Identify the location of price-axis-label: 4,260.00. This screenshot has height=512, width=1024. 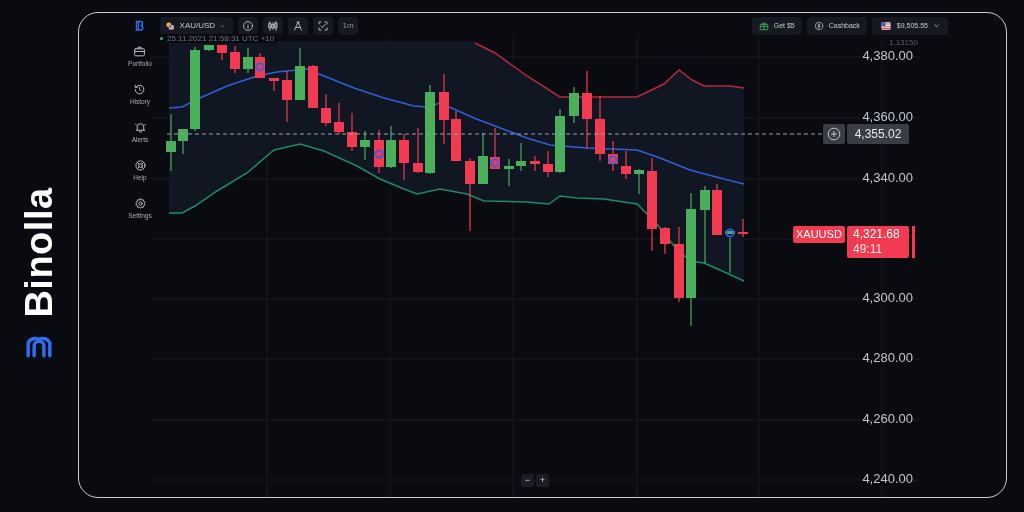
(887, 418).